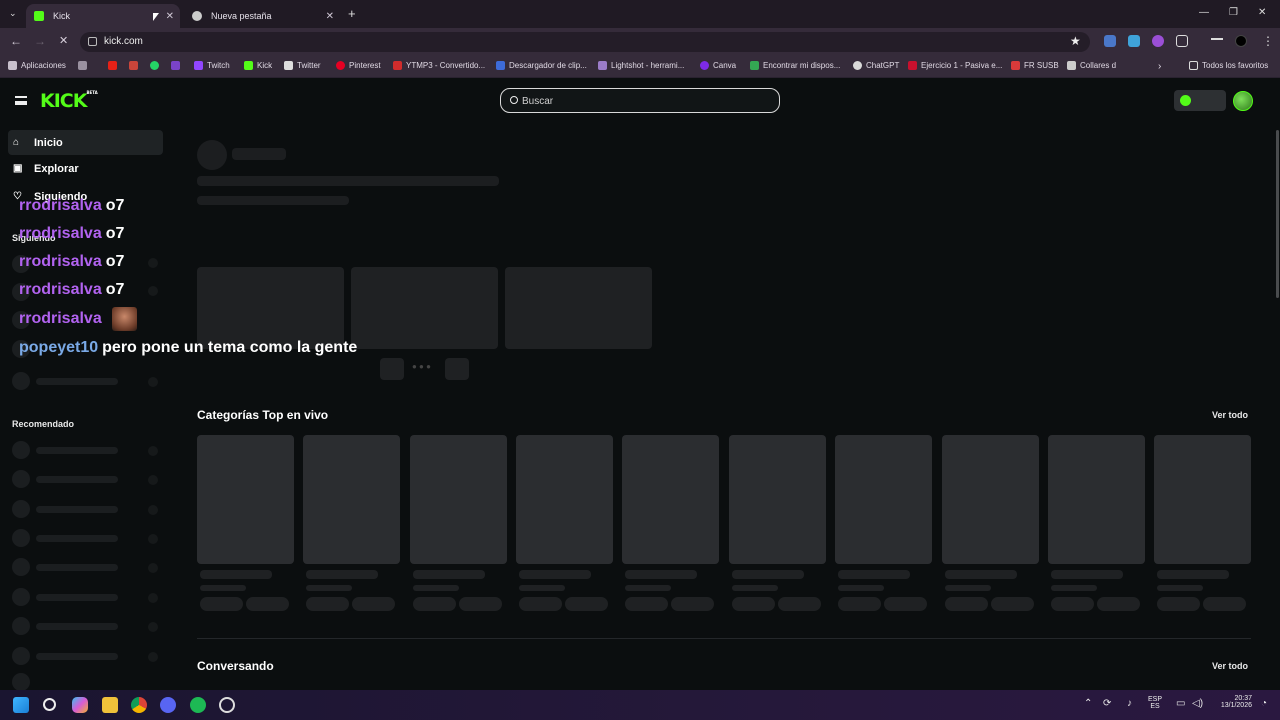 This screenshot has width=1280, height=720. What do you see at coordinates (37, 65) in the screenshot?
I see `bookmark-apps: Aplicaciones` at bounding box center [37, 65].